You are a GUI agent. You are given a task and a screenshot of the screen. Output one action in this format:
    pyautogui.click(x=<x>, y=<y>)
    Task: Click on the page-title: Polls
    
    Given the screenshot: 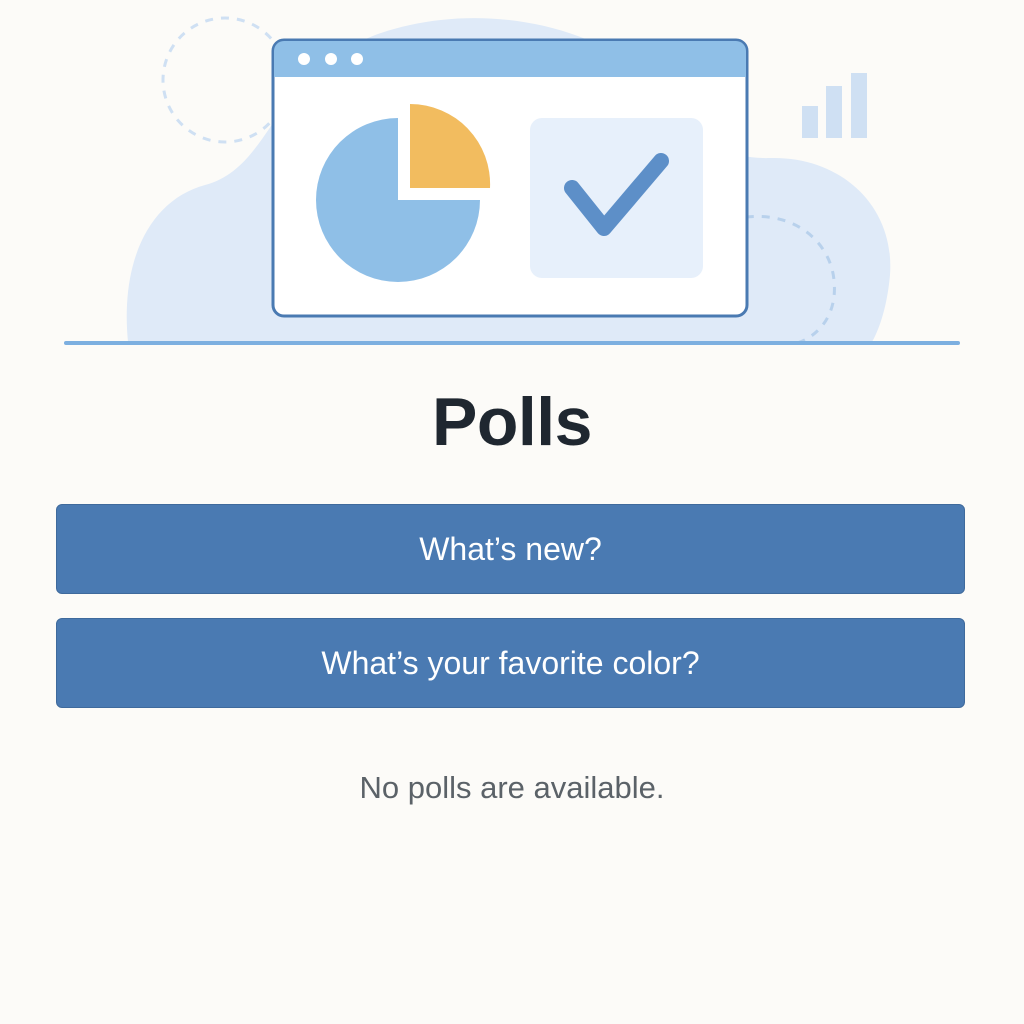 What is the action you would take?
    pyautogui.click(x=512, y=422)
    